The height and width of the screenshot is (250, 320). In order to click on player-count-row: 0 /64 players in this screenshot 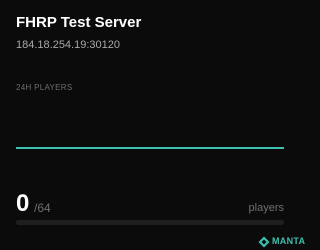, I will do `click(150, 204)`.